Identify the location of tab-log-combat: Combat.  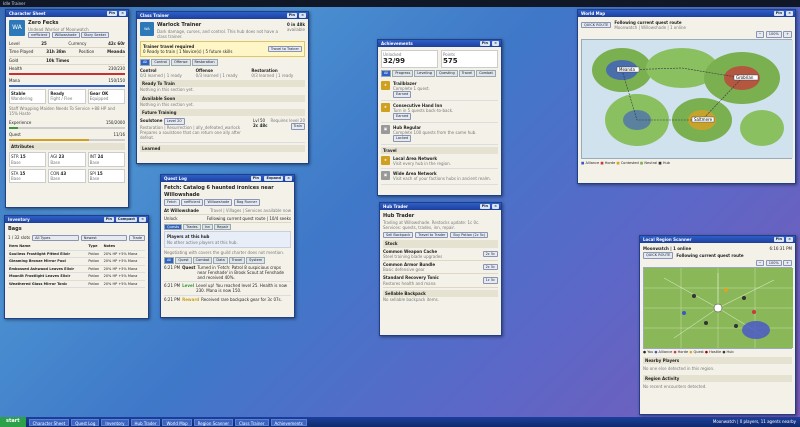
(202, 260).